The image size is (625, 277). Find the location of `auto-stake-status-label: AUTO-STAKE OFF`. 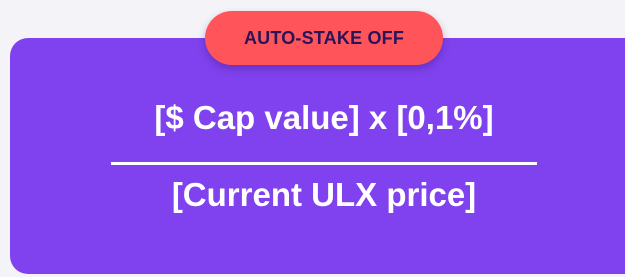

auto-stake-status-label: AUTO-STAKE OFF is located at coordinates (324, 37).